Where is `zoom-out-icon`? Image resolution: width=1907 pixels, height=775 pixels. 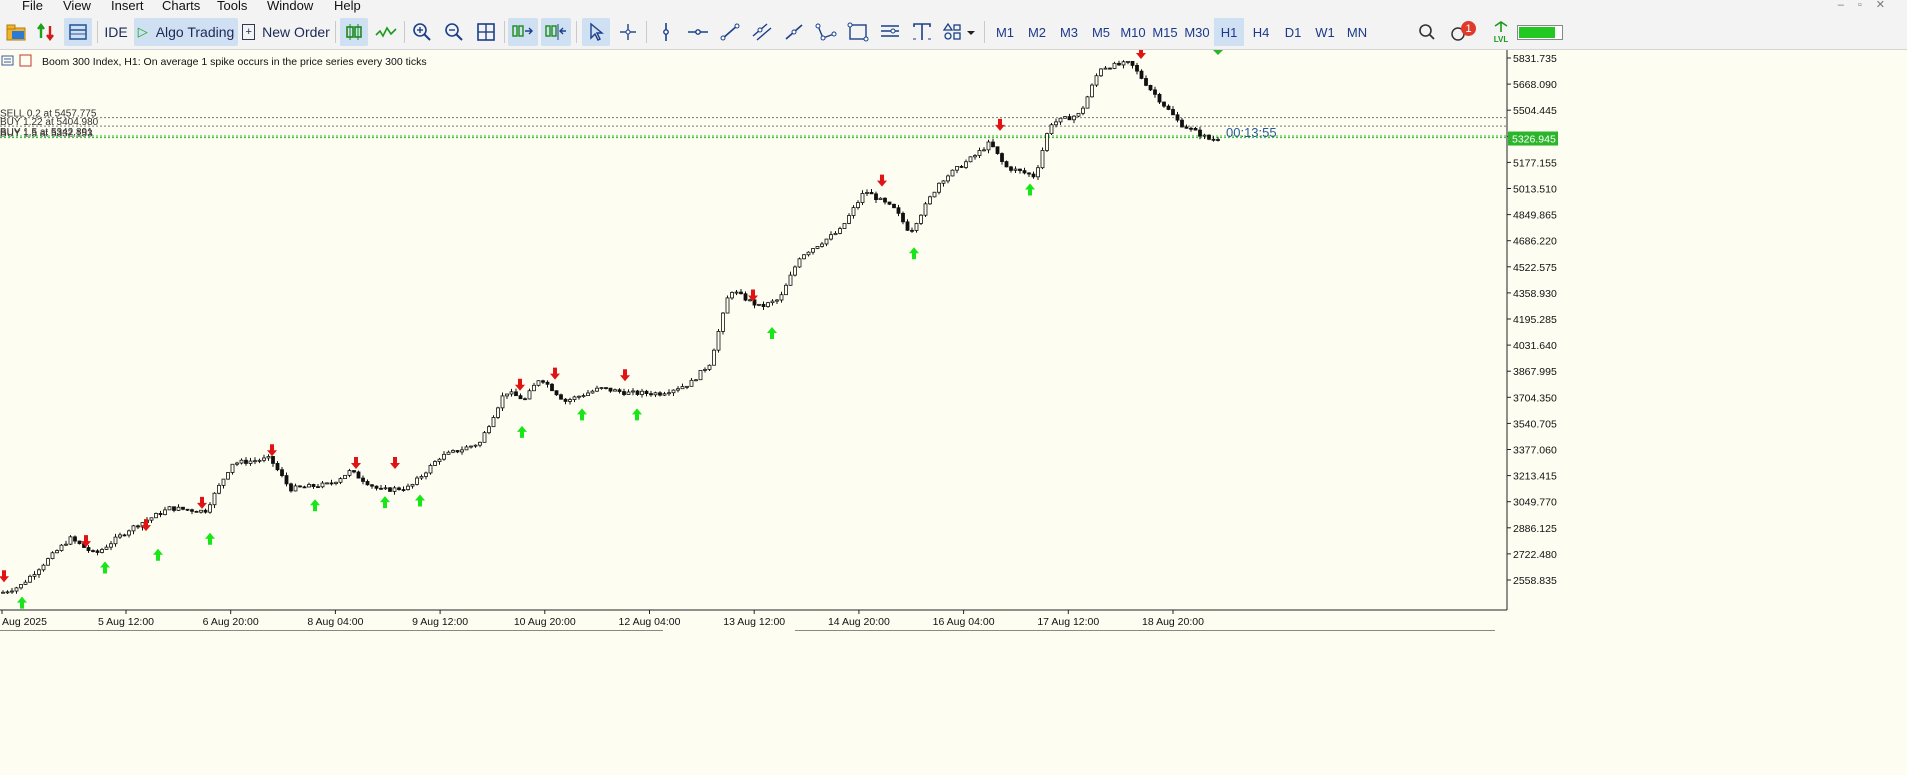 zoom-out-icon is located at coordinates (454, 32).